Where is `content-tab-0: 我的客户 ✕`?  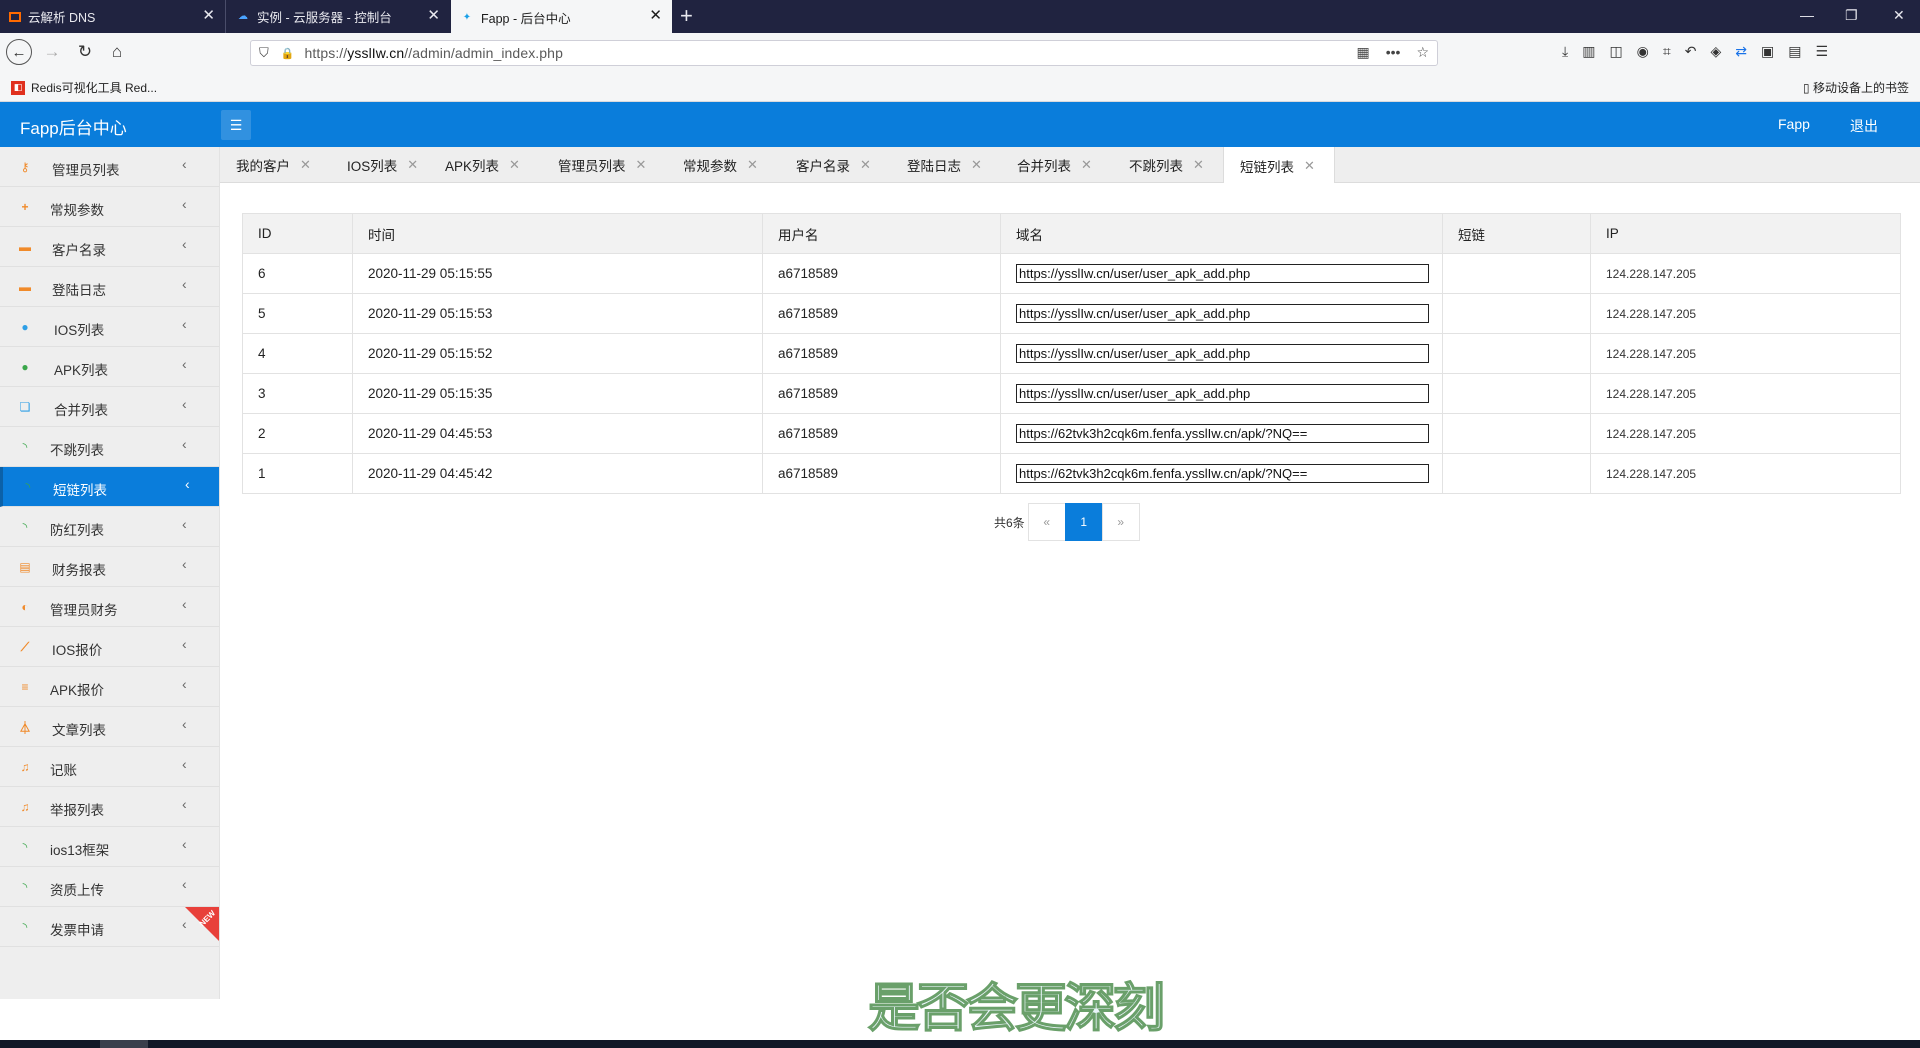
content-tab-0: 我的客户 ✕ is located at coordinates (275, 165).